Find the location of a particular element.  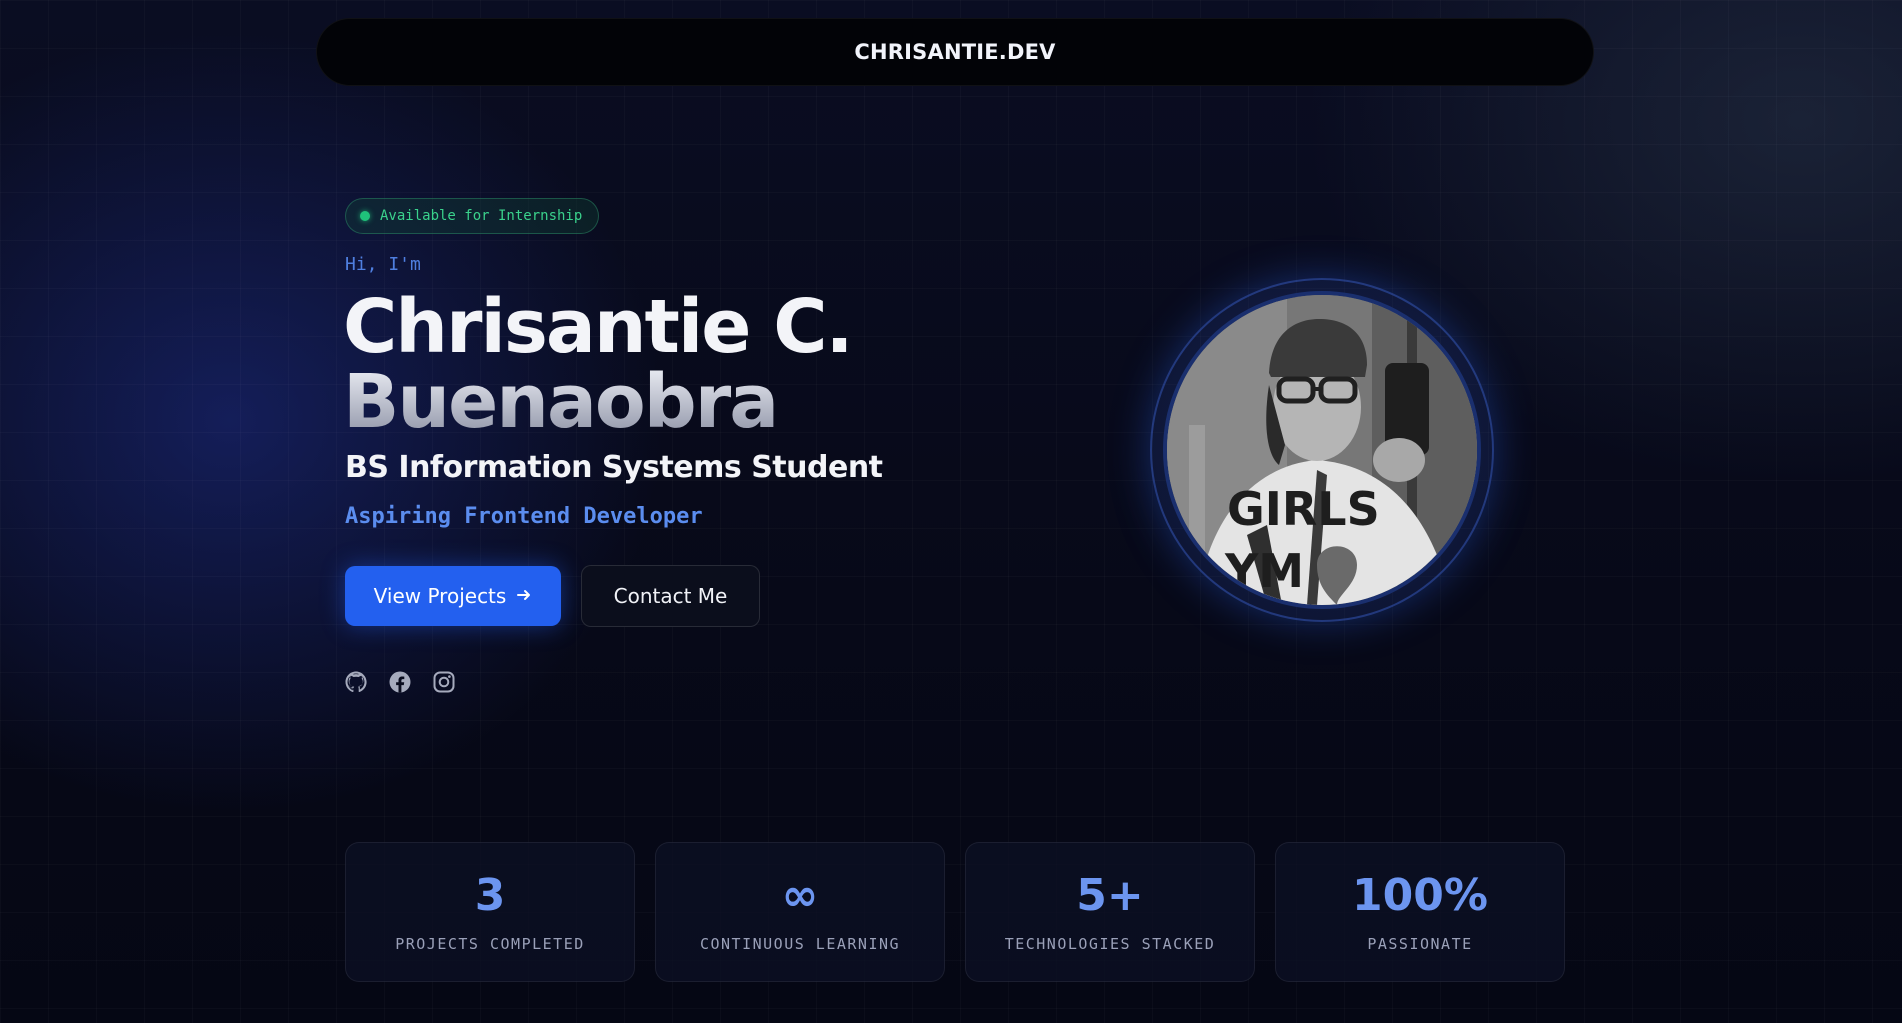

svg-text: YM is located at coordinates (1264, 571).